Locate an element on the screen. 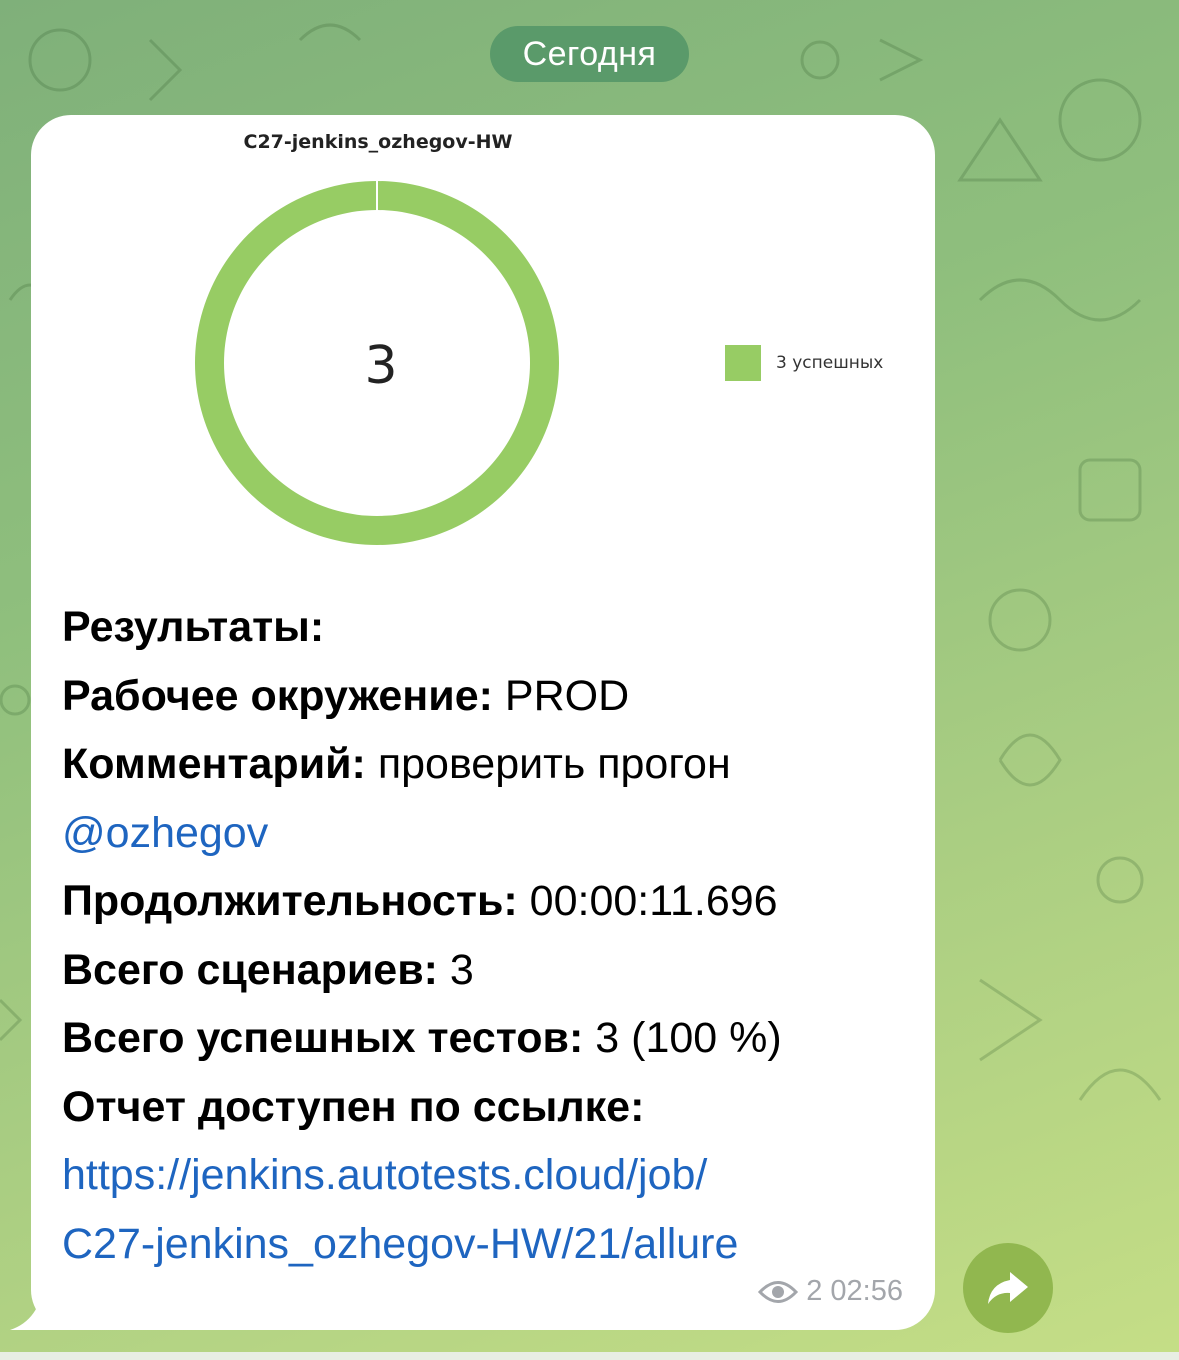 The width and height of the screenshot is (1179, 1360). scenarios-line: Всего сценариев: 3 is located at coordinates (268, 969).